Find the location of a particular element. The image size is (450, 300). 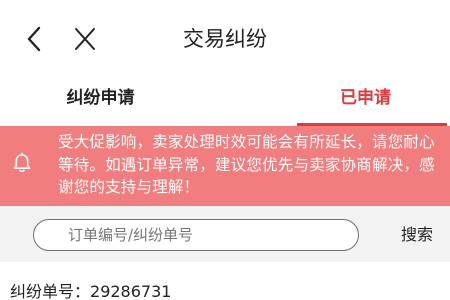

chevron-left-icon is located at coordinates (34, 39).